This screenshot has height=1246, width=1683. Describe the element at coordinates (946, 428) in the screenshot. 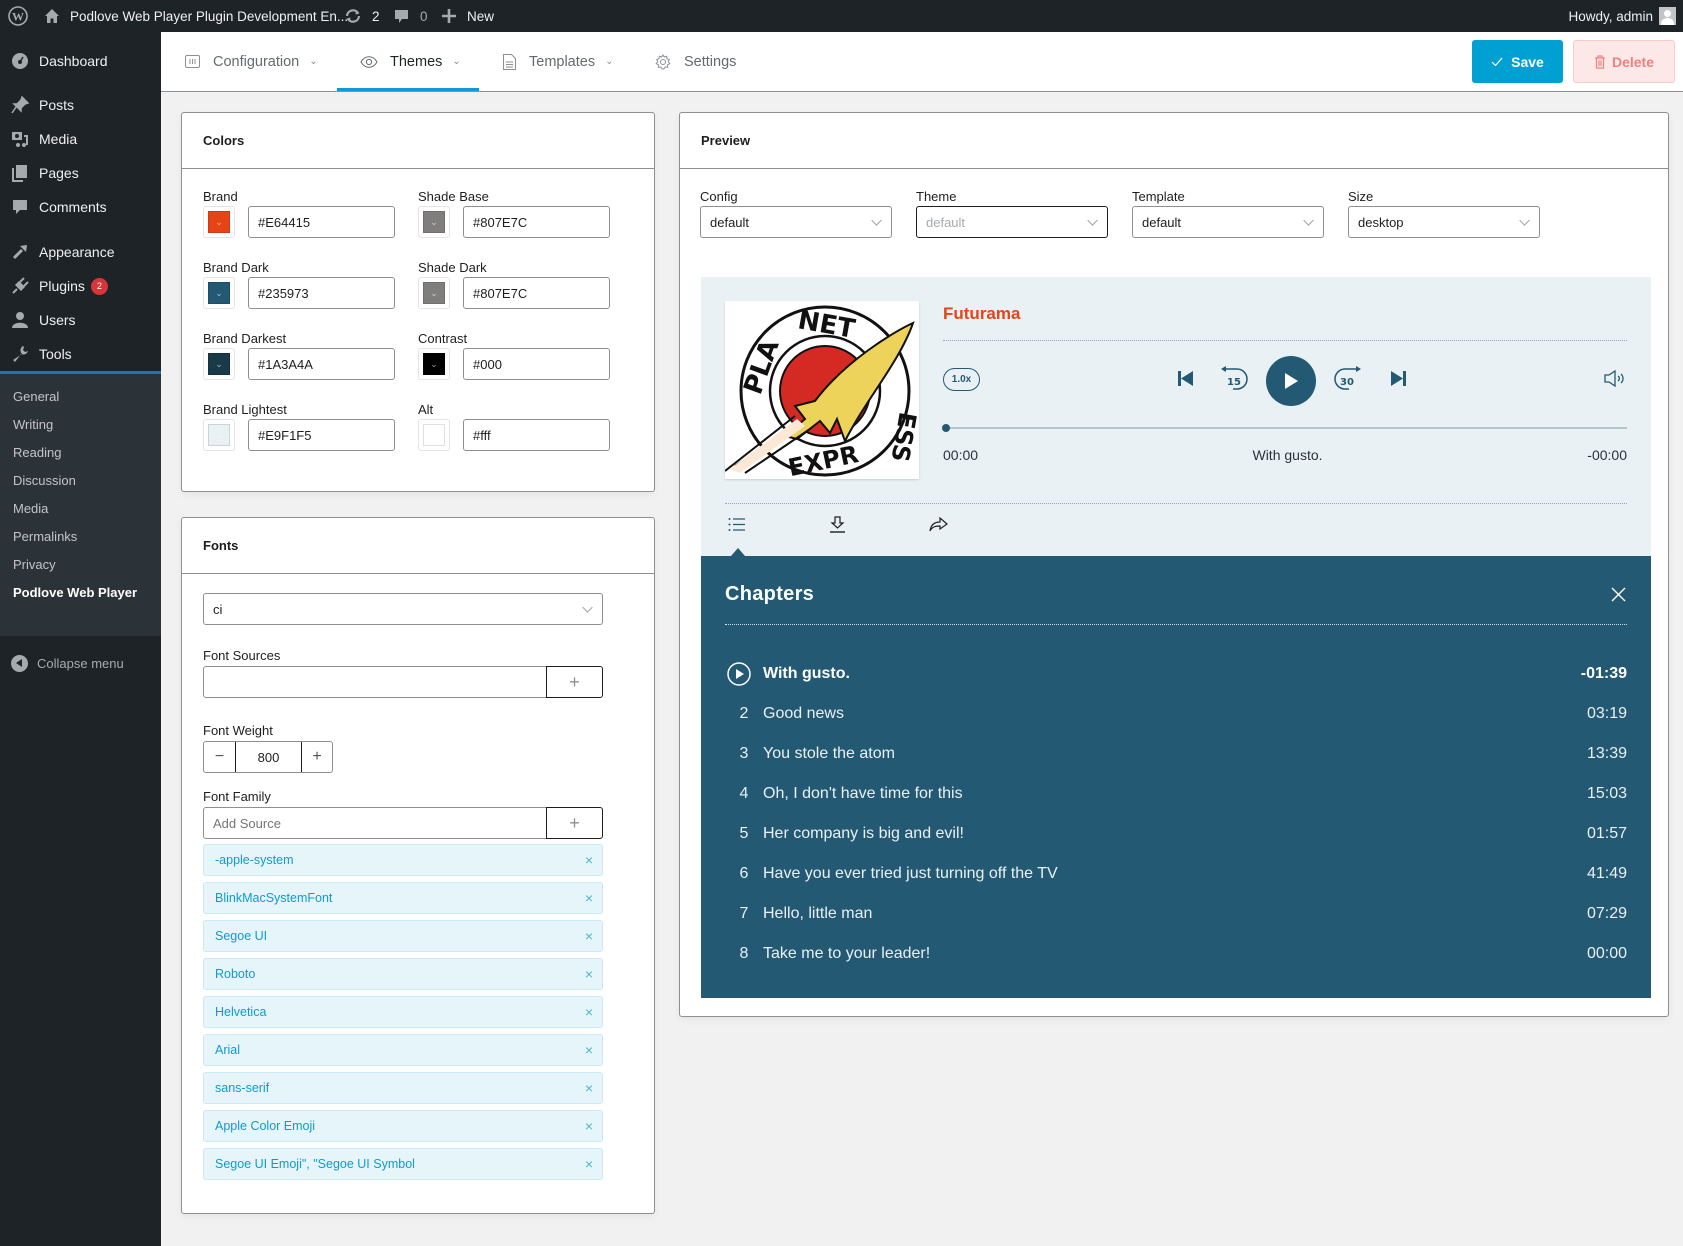

I see `progress-handle` at that location.